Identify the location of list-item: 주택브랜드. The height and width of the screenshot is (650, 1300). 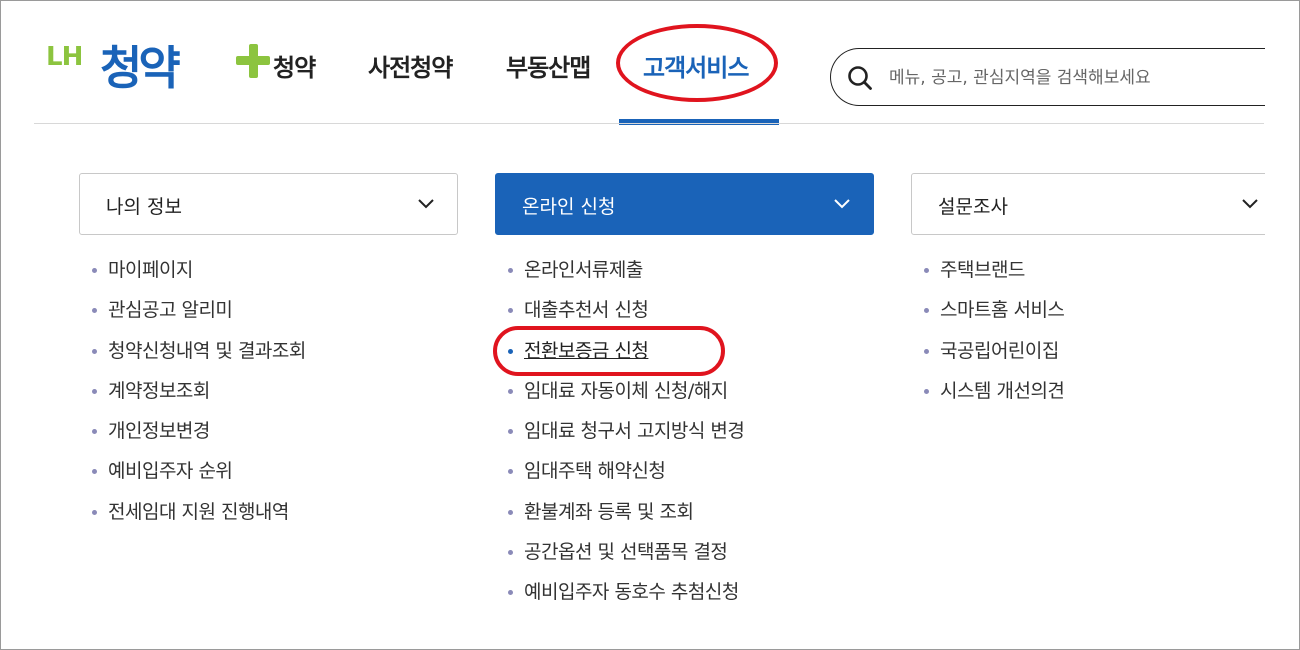
(988, 276).